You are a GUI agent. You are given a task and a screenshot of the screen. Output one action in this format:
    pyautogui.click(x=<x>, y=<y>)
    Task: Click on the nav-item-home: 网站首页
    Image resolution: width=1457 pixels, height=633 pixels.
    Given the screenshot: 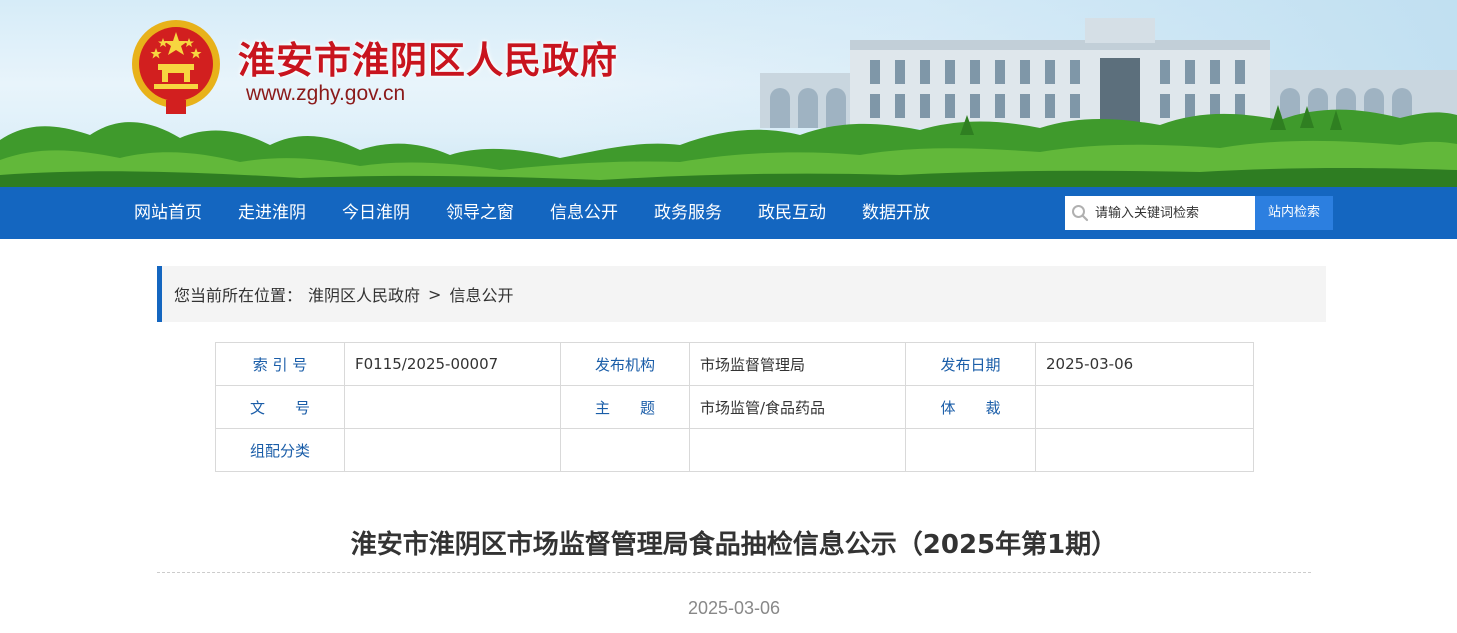 What is the action you would take?
    pyautogui.click(x=168, y=213)
    